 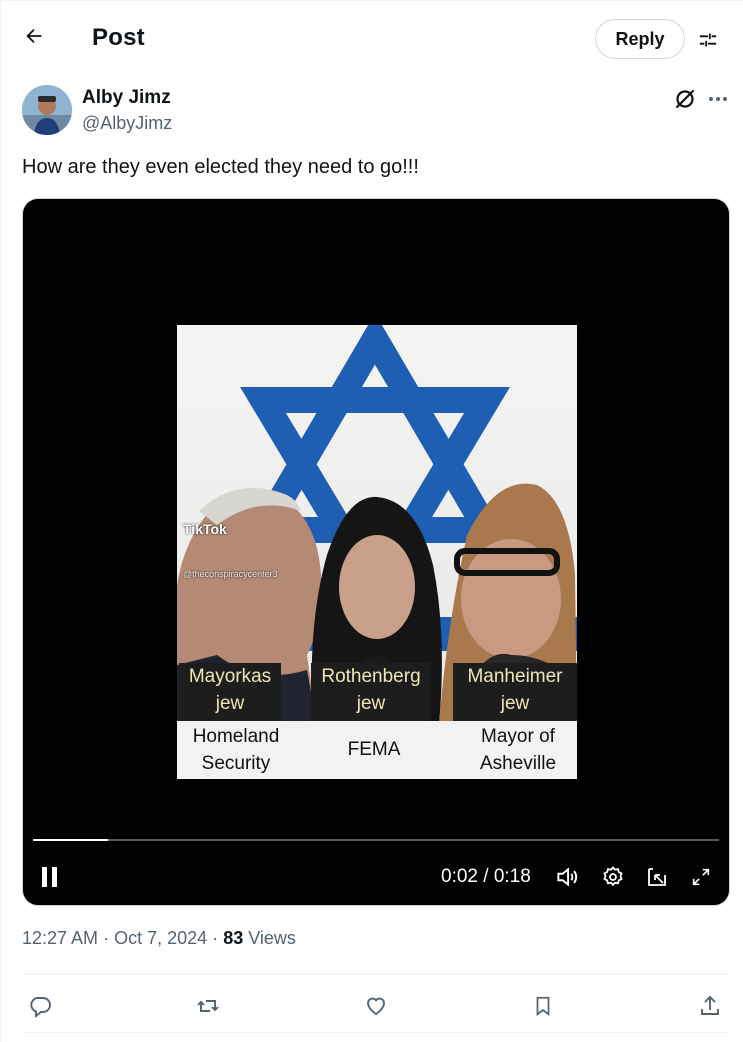 I want to click on reply-button: Reply, so click(x=640, y=39).